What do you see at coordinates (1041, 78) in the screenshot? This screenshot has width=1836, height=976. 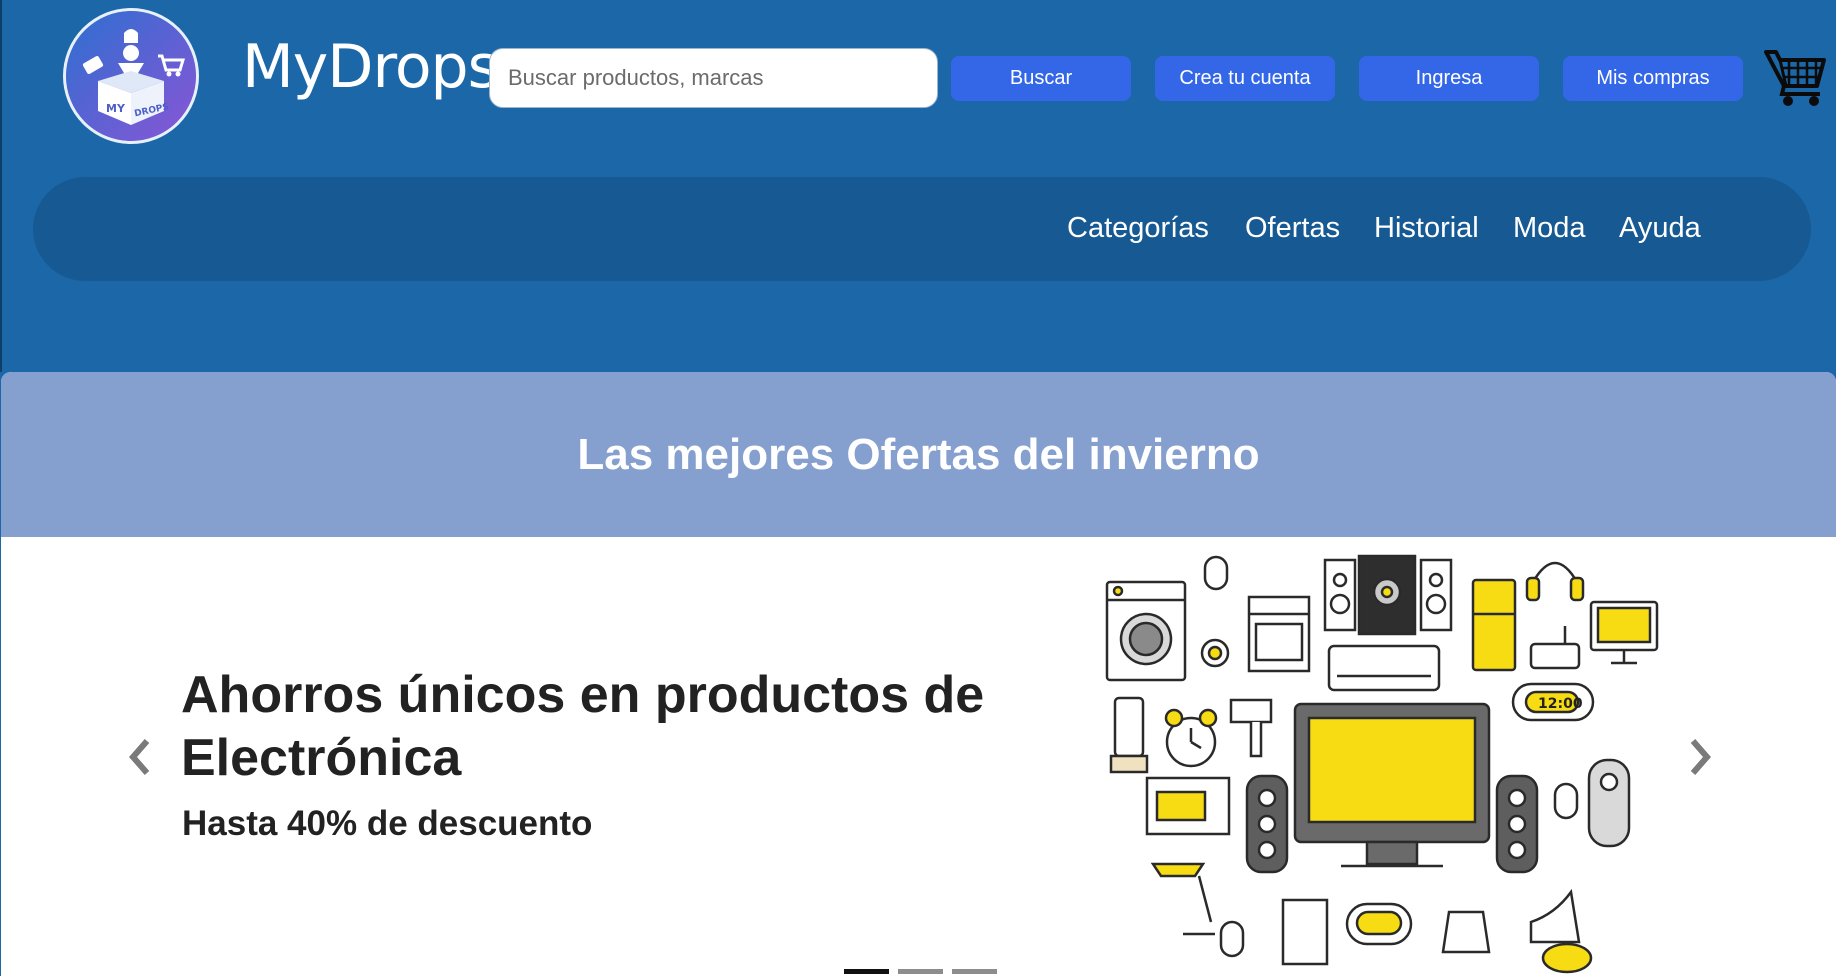 I see `search-button: Buscar` at bounding box center [1041, 78].